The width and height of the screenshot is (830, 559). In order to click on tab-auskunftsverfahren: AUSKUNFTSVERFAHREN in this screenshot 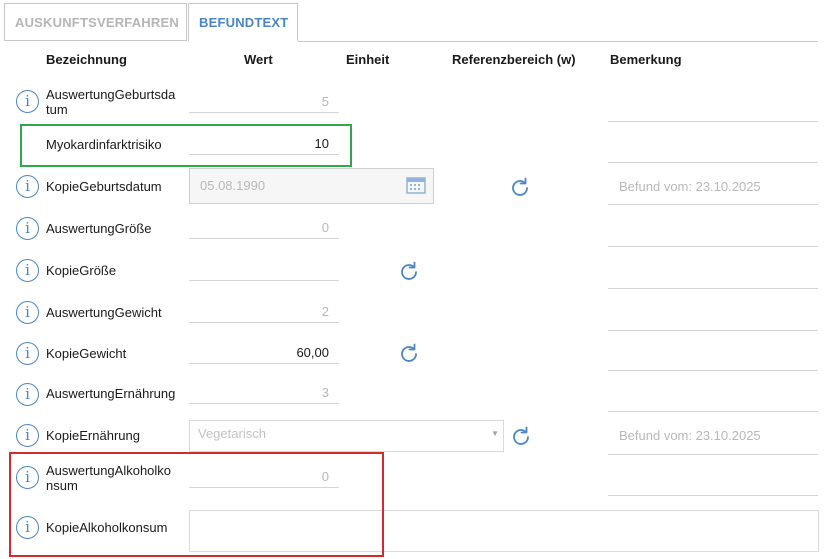, I will do `click(95, 22)`.